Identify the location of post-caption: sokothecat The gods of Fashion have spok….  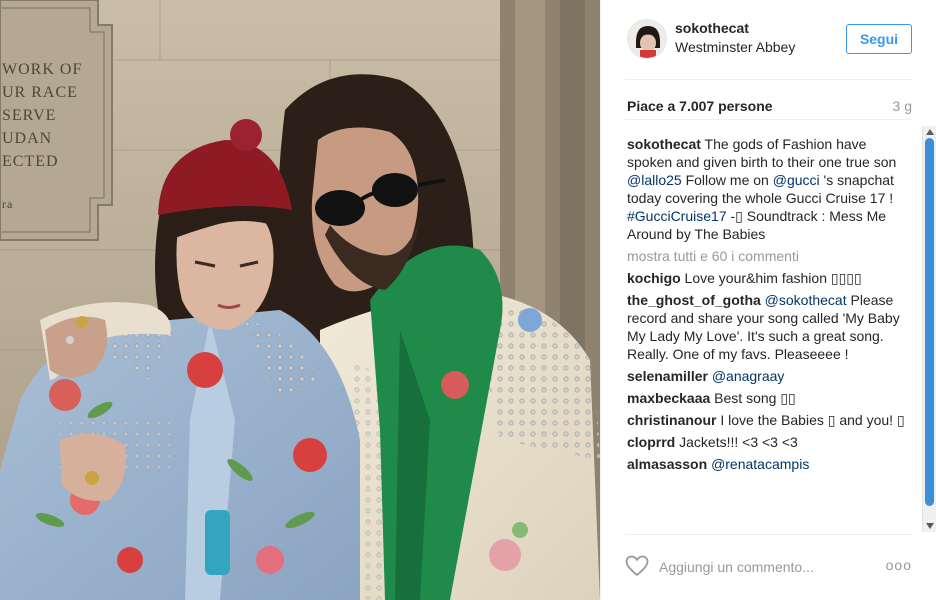
(770, 189).